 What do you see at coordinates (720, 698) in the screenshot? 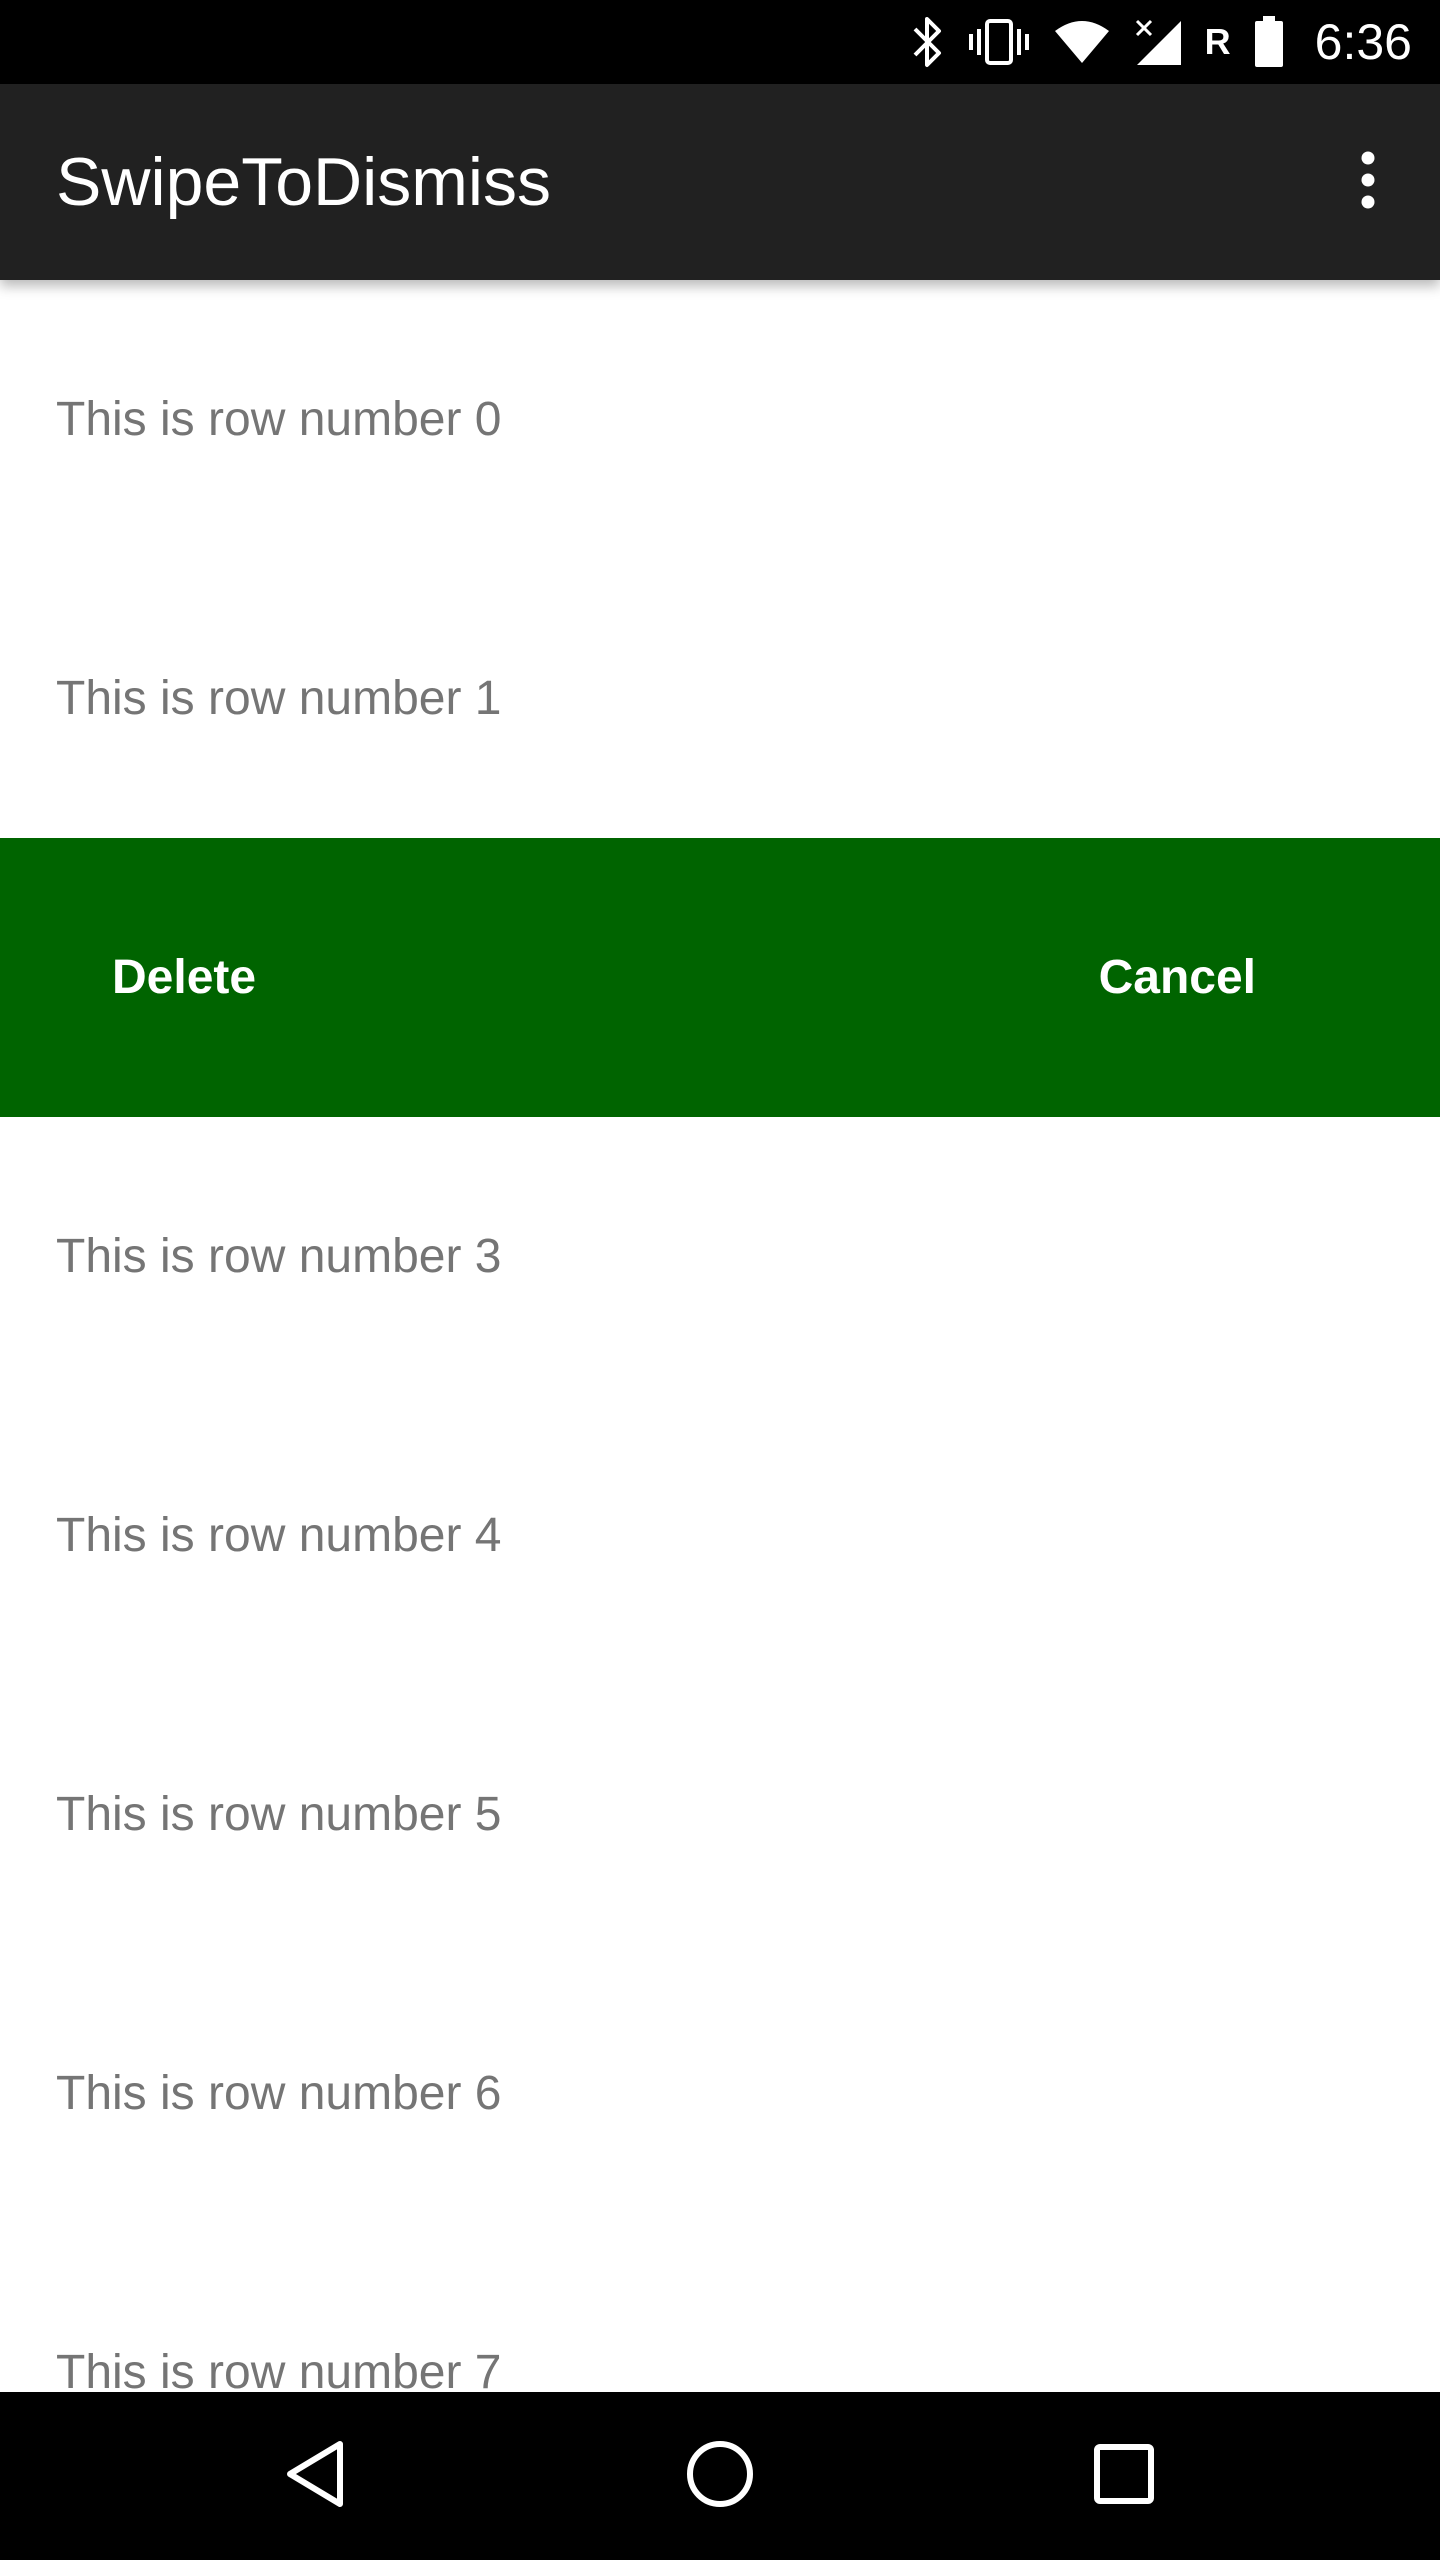
I see `list-item: This is row number 1` at bounding box center [720, 698].